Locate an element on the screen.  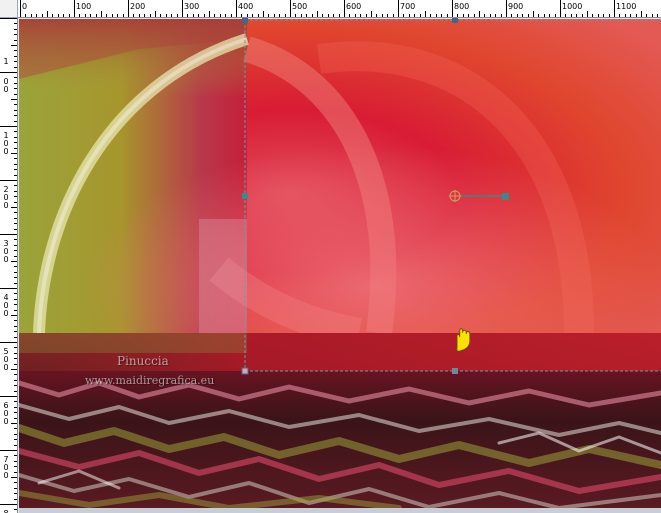
handle-bottom-left is located at coordinates (245, 371).